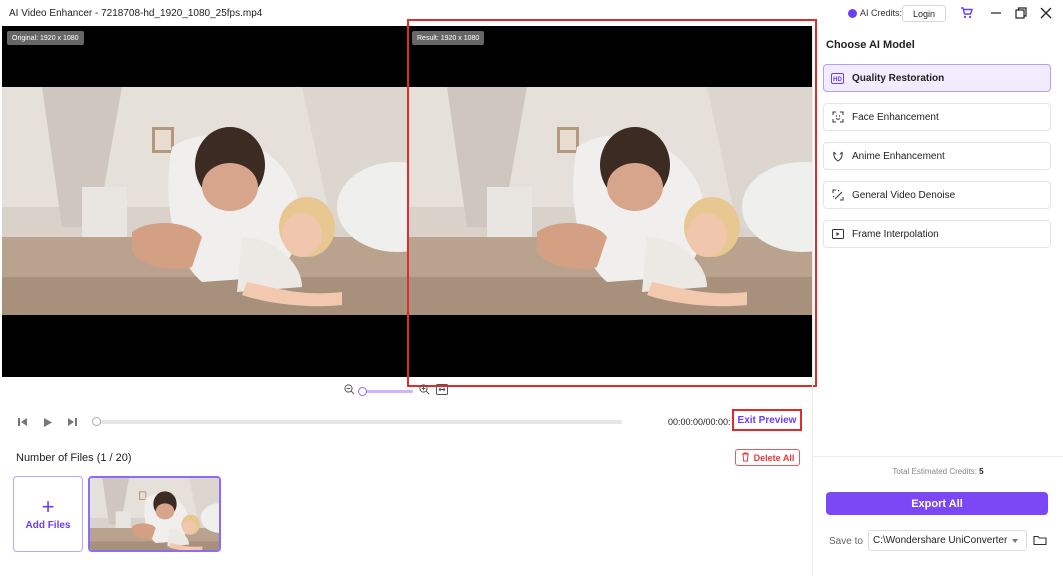 This screenshot has width=1063, height=576. Describe the element at coordinates (362, 391) in the screenshot. I see `zoom-slider-handle` at that location.